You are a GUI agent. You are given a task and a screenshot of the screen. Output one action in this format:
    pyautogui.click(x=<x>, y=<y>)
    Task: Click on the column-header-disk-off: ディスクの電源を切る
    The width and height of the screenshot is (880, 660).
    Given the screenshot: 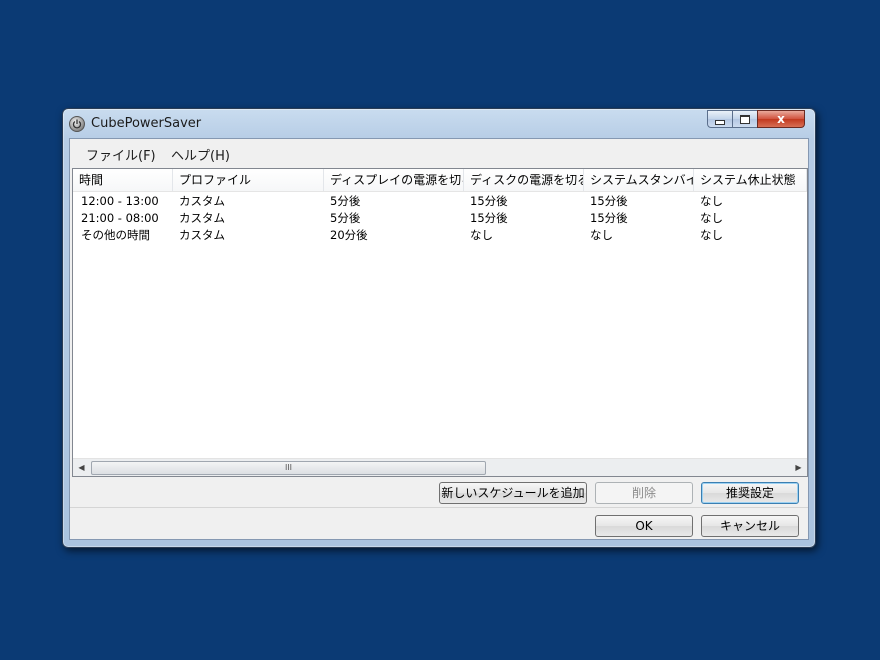 What is the action you would take?
    pyautogui.click(x=524, y=180)
    